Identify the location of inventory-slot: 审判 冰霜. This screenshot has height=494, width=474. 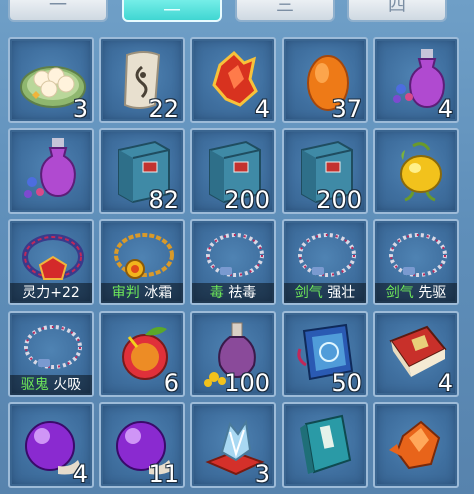
(142, 262).